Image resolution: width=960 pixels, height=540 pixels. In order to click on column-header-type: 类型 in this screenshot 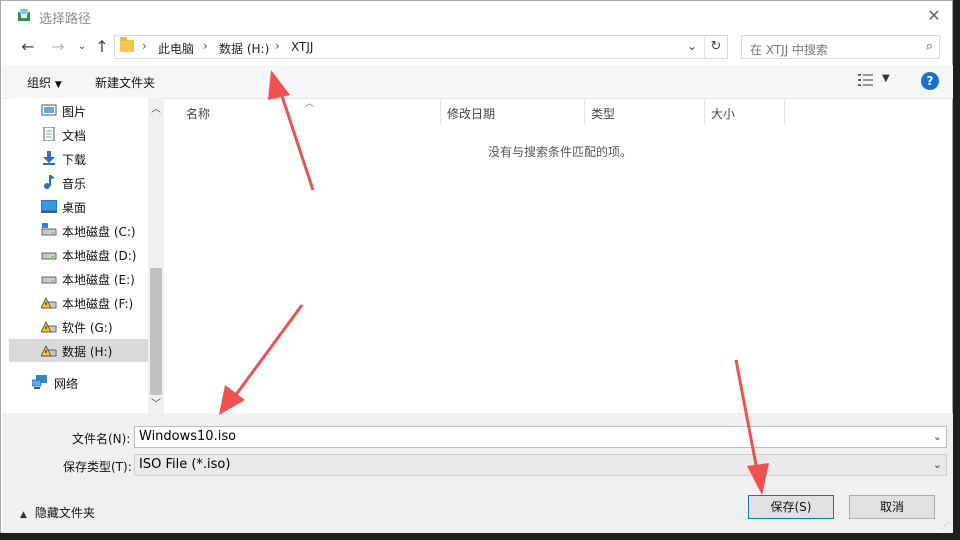, I will do `click(603, 113)`.